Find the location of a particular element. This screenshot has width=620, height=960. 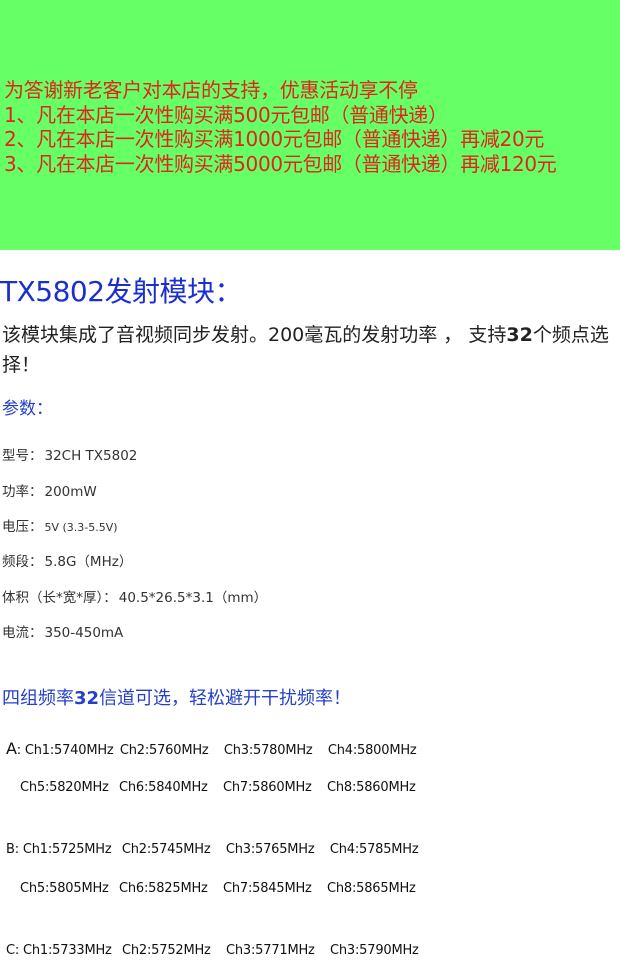

channel: Ch3:5780MHz is located at coordinates (268, 750).